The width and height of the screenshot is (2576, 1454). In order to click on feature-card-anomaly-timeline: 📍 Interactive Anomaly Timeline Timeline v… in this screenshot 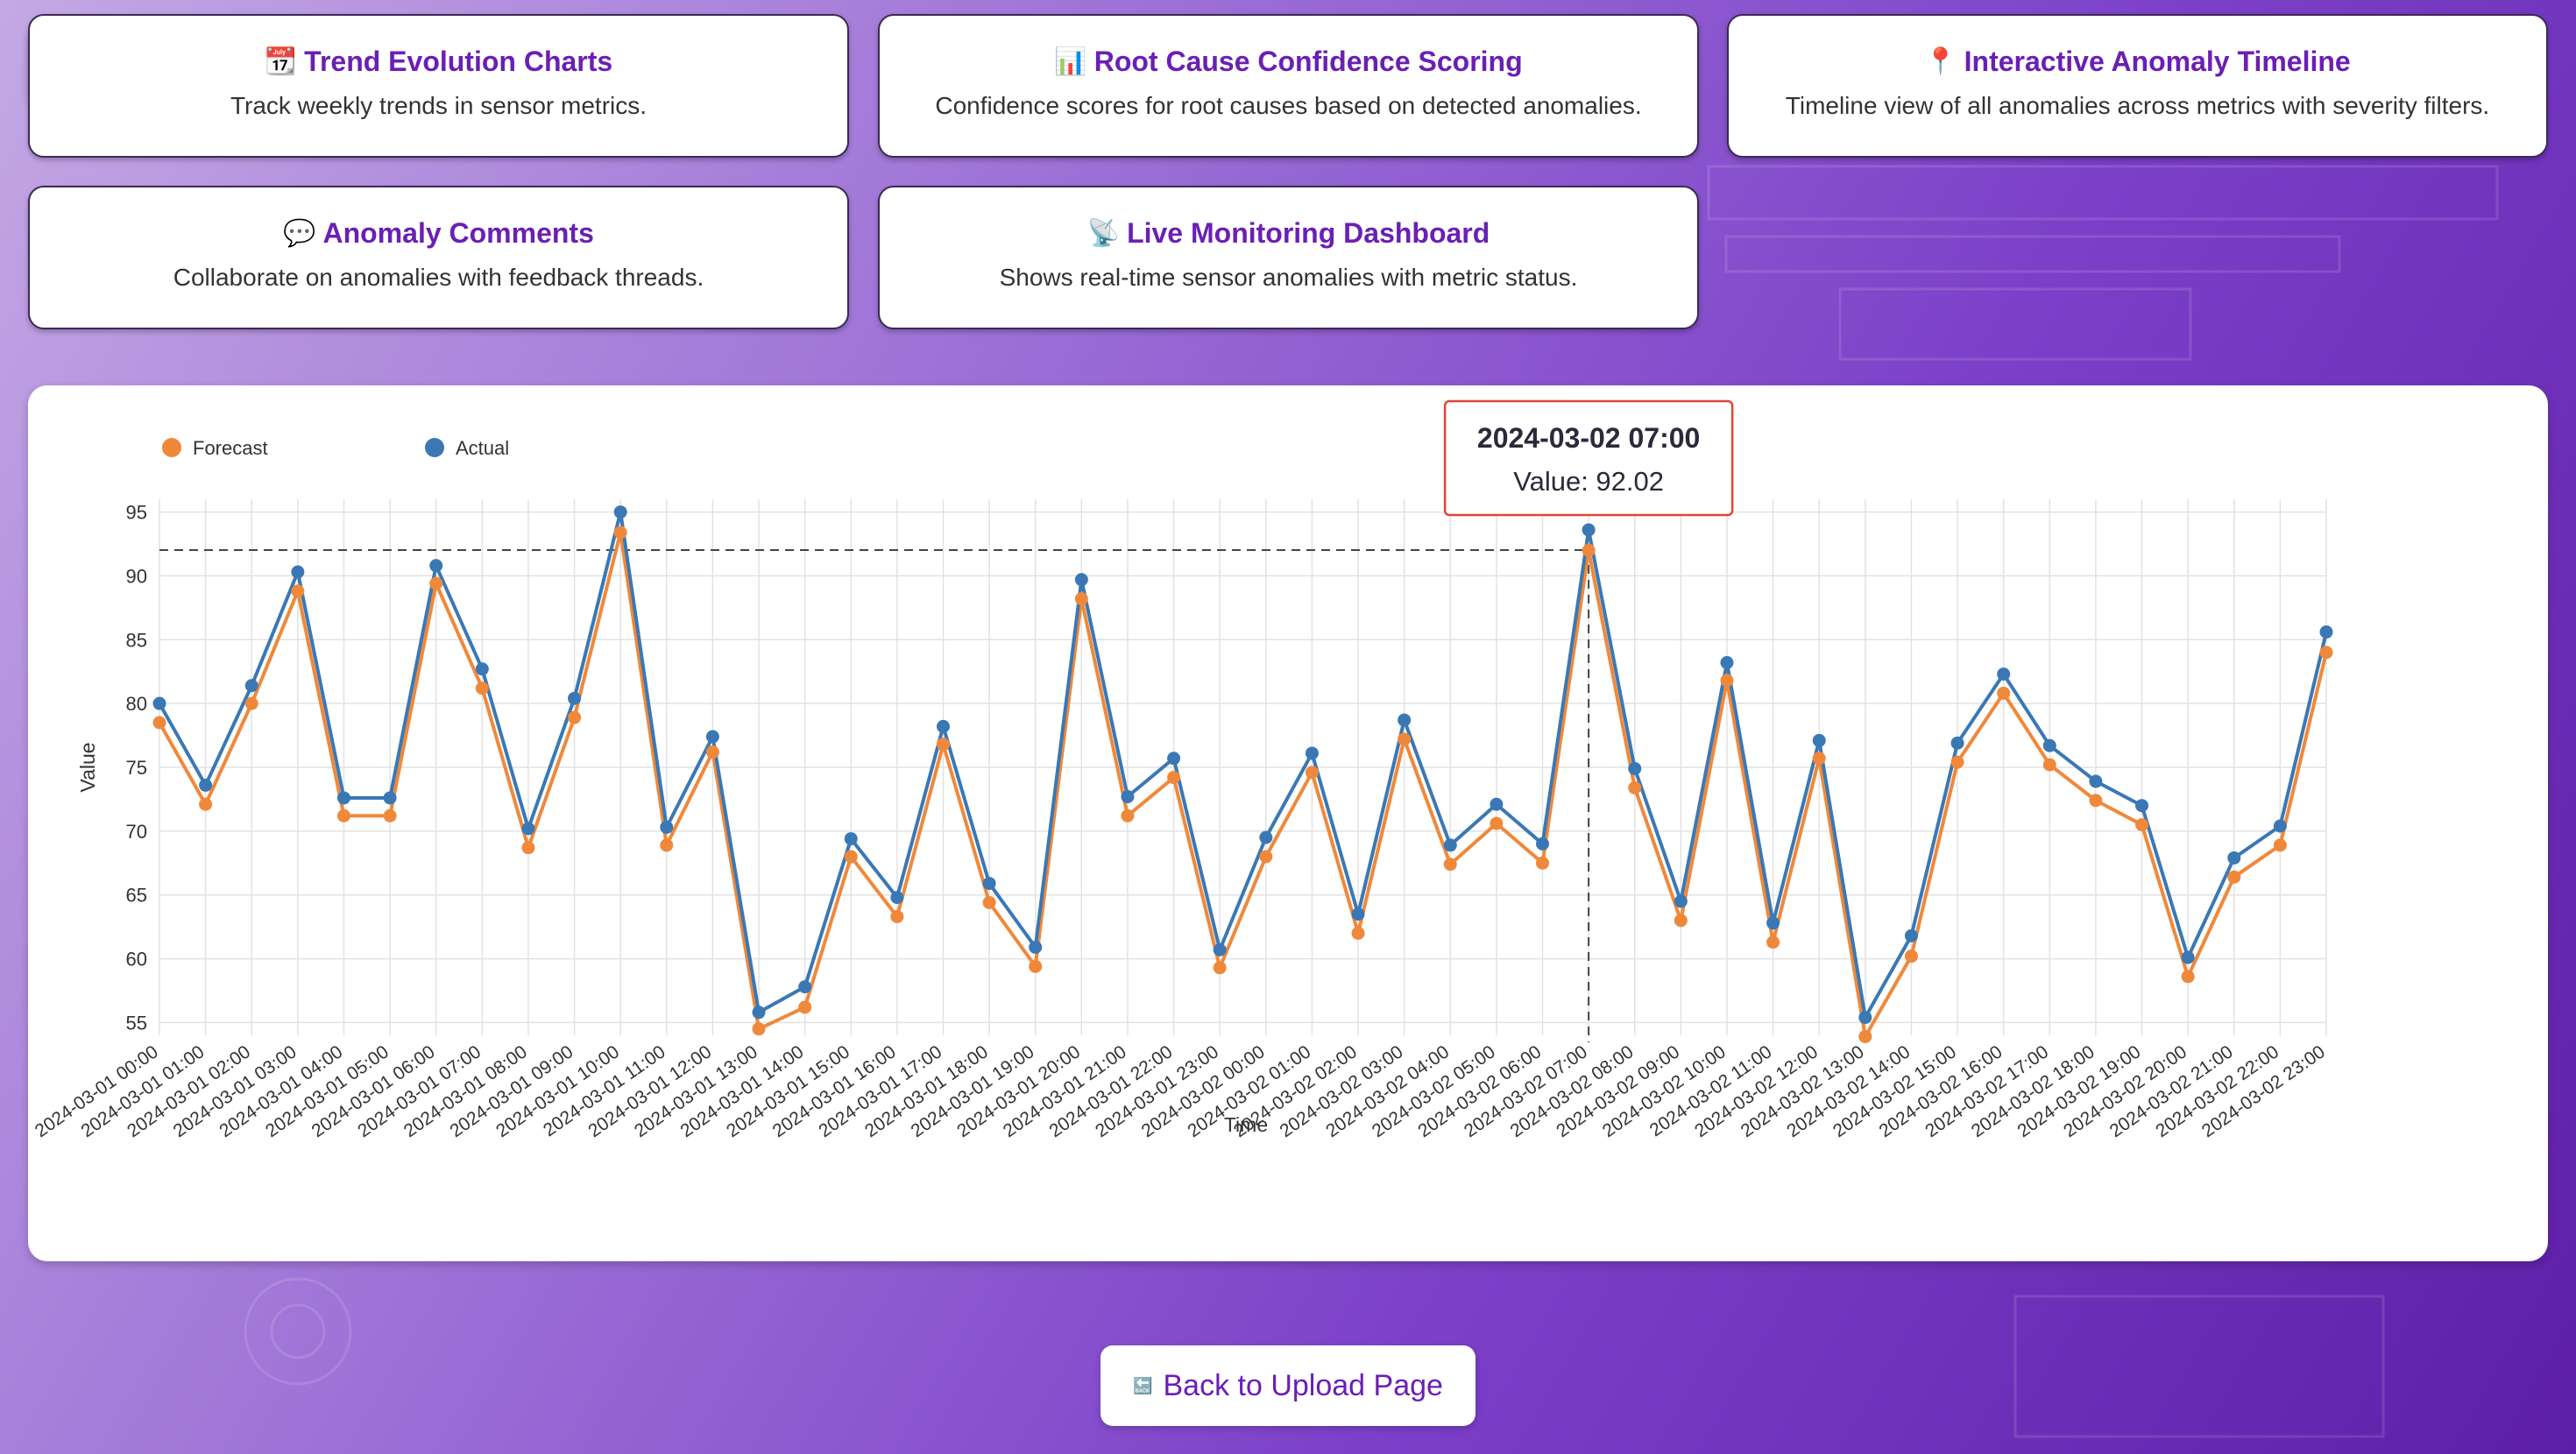, I will do `click(2137, 86)`.